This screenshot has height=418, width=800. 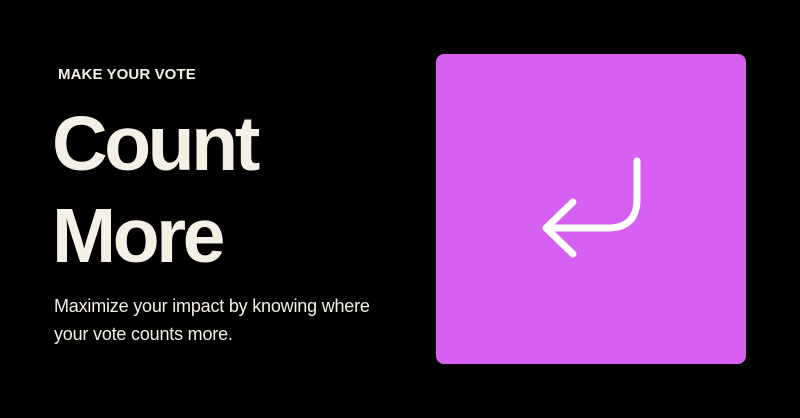 What do you see at coordinates (127, 74) in the screenshot?
I see `eyebrow-label: MAKE YOUR VOTE` at bounding box center [127, 74].